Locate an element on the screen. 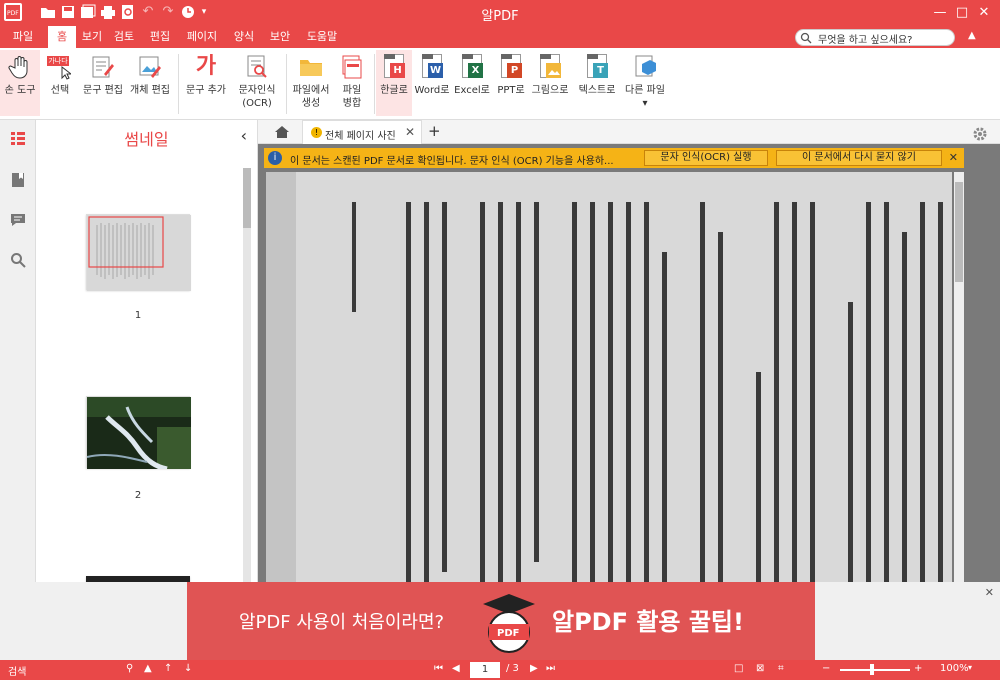 Image resolution: width=1000 pixels, height=680 pixels. other-file-icon is located at coordinates (645, 66).